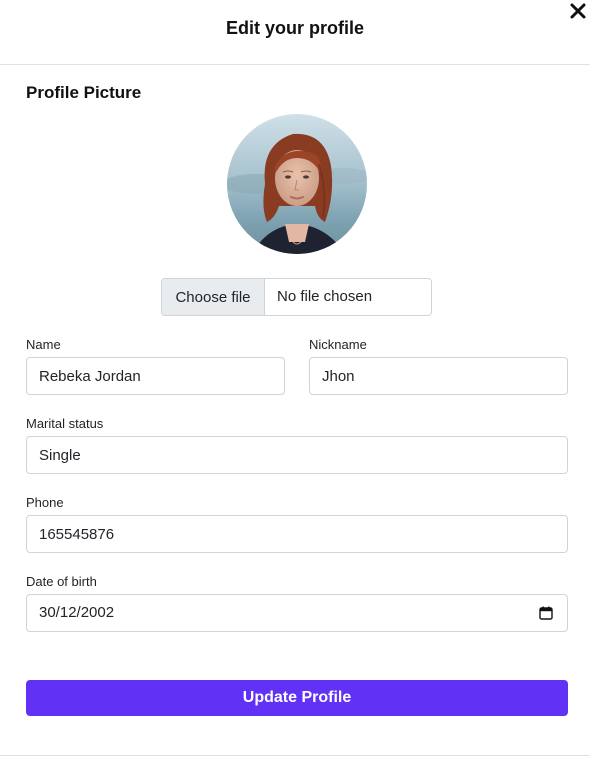 The width and height of the screenshot is (590, 757). Describe the element at coordinates (295, 755) in the screenshot. I see `divider` at that location.